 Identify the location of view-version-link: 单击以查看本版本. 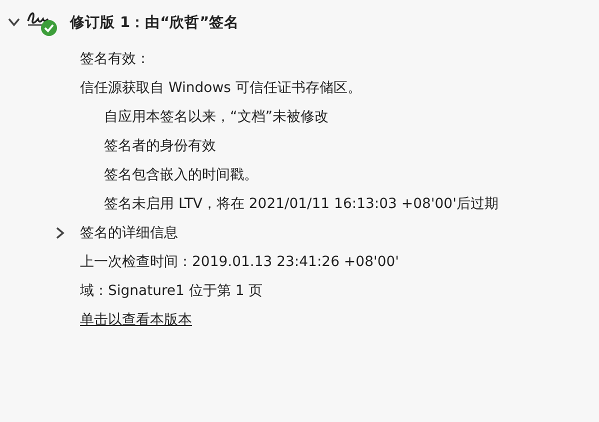
(136, 319).